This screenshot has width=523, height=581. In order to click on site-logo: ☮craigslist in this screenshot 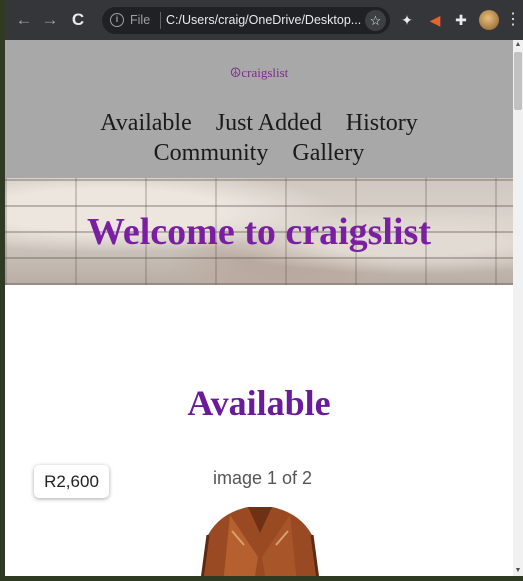, I will do `click(259, 73)`.